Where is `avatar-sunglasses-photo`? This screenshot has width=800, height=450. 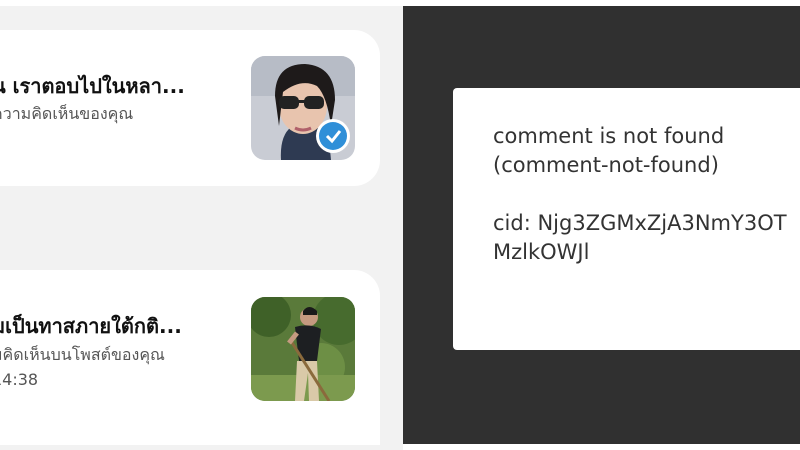 avatar-sunglasses-photo is located at coordinates (303, 108).